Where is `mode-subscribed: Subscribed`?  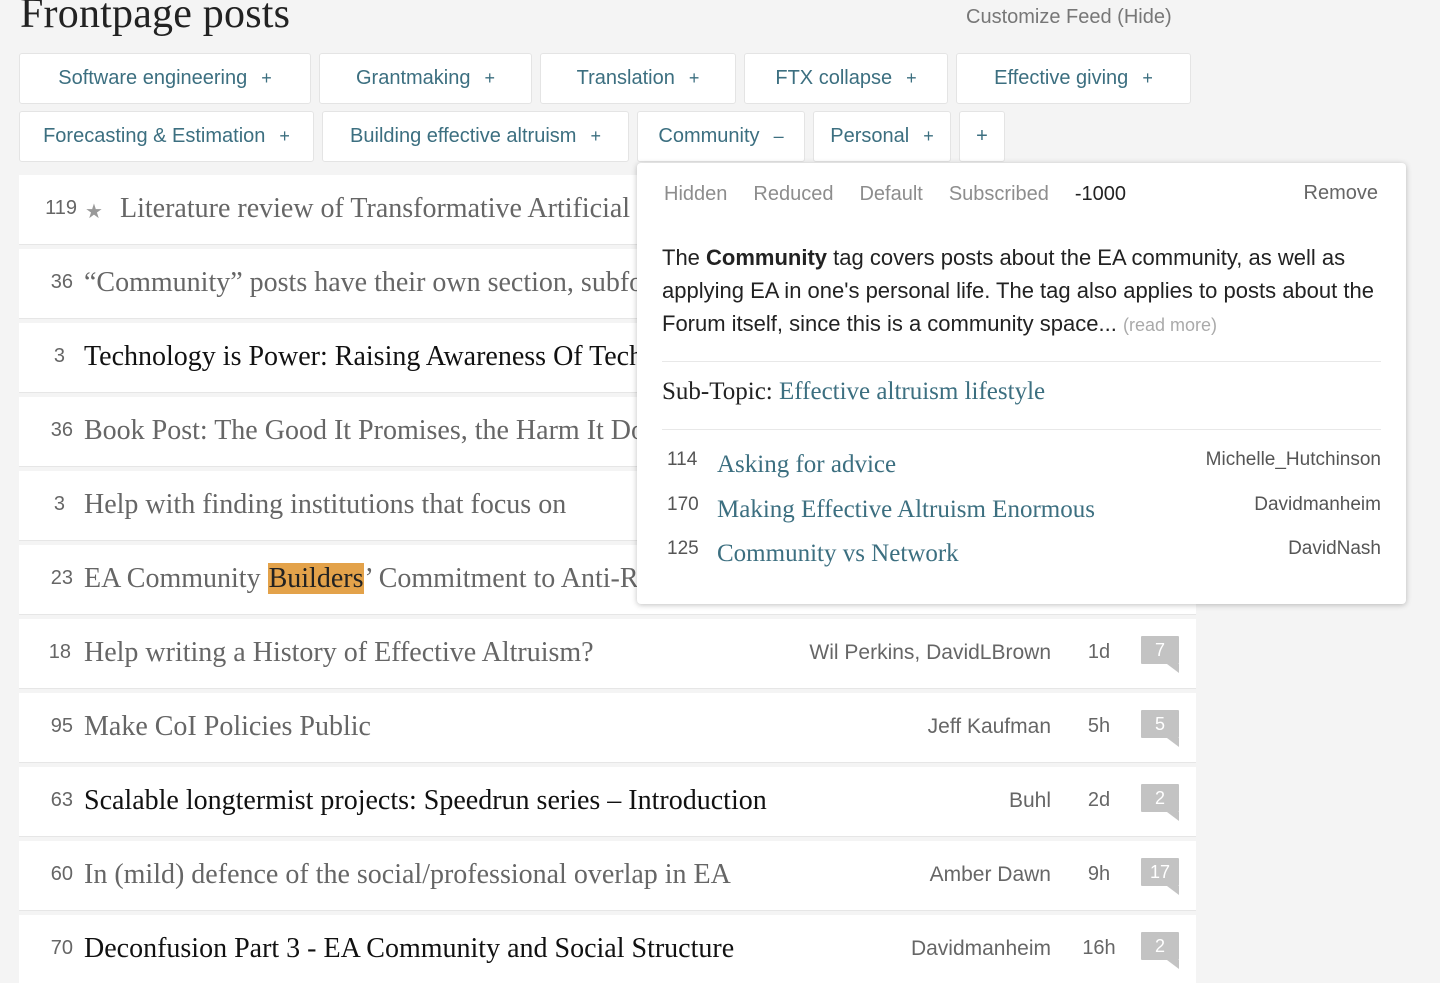
mode-subscribed: Subscribed is located at coordinates (999, 194).